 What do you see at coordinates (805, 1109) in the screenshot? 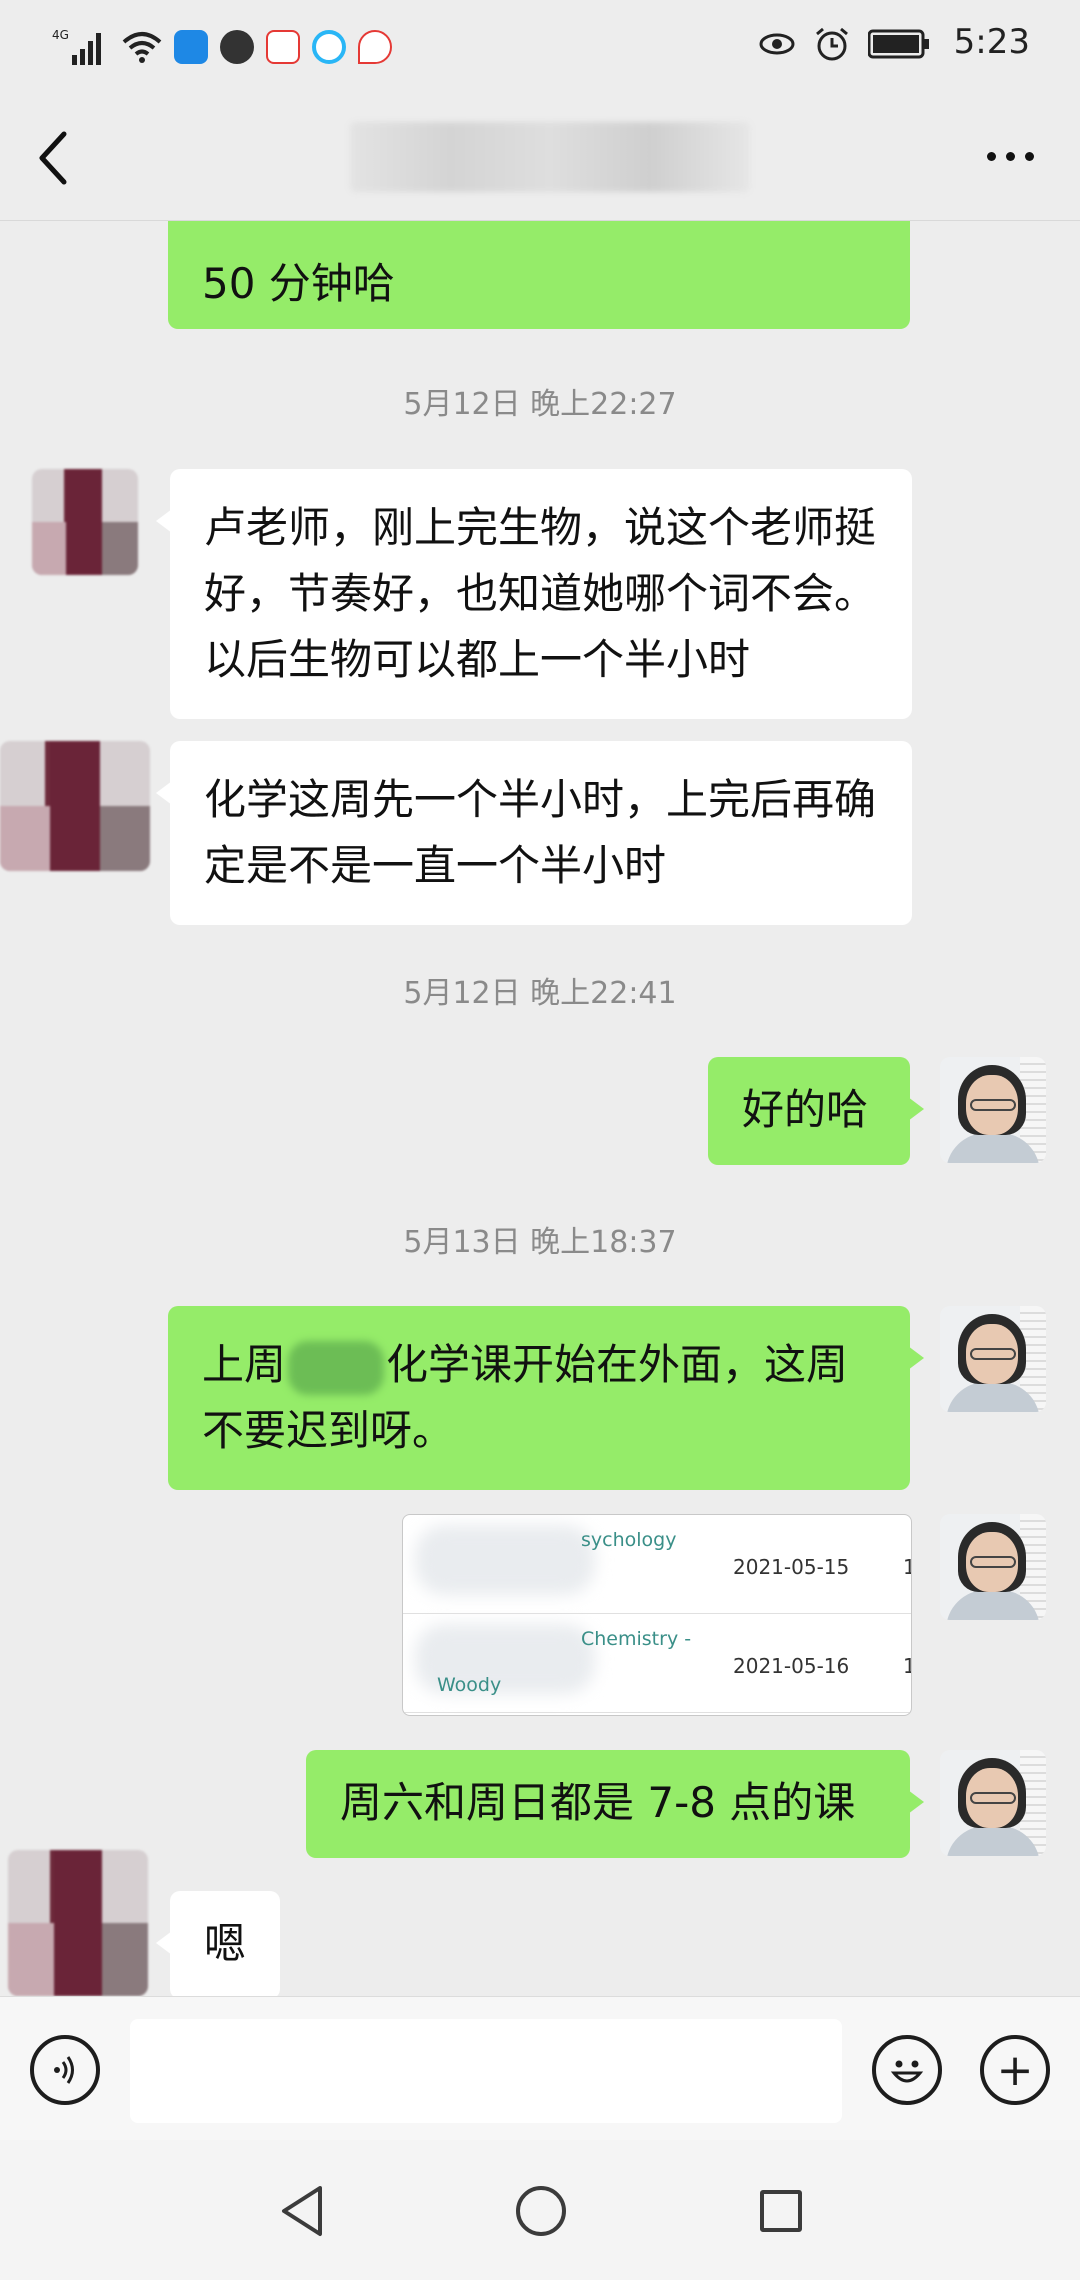
I see `message-text: 好的哈` at bounding box center [805, 1109].